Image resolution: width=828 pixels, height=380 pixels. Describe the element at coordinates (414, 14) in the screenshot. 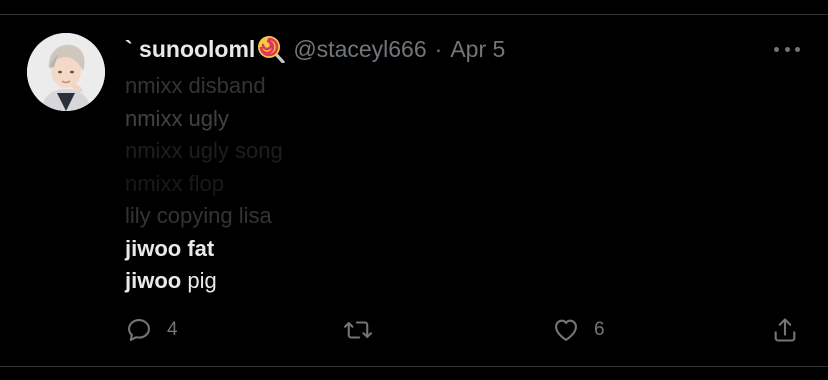

I see `top-divider` at that location.